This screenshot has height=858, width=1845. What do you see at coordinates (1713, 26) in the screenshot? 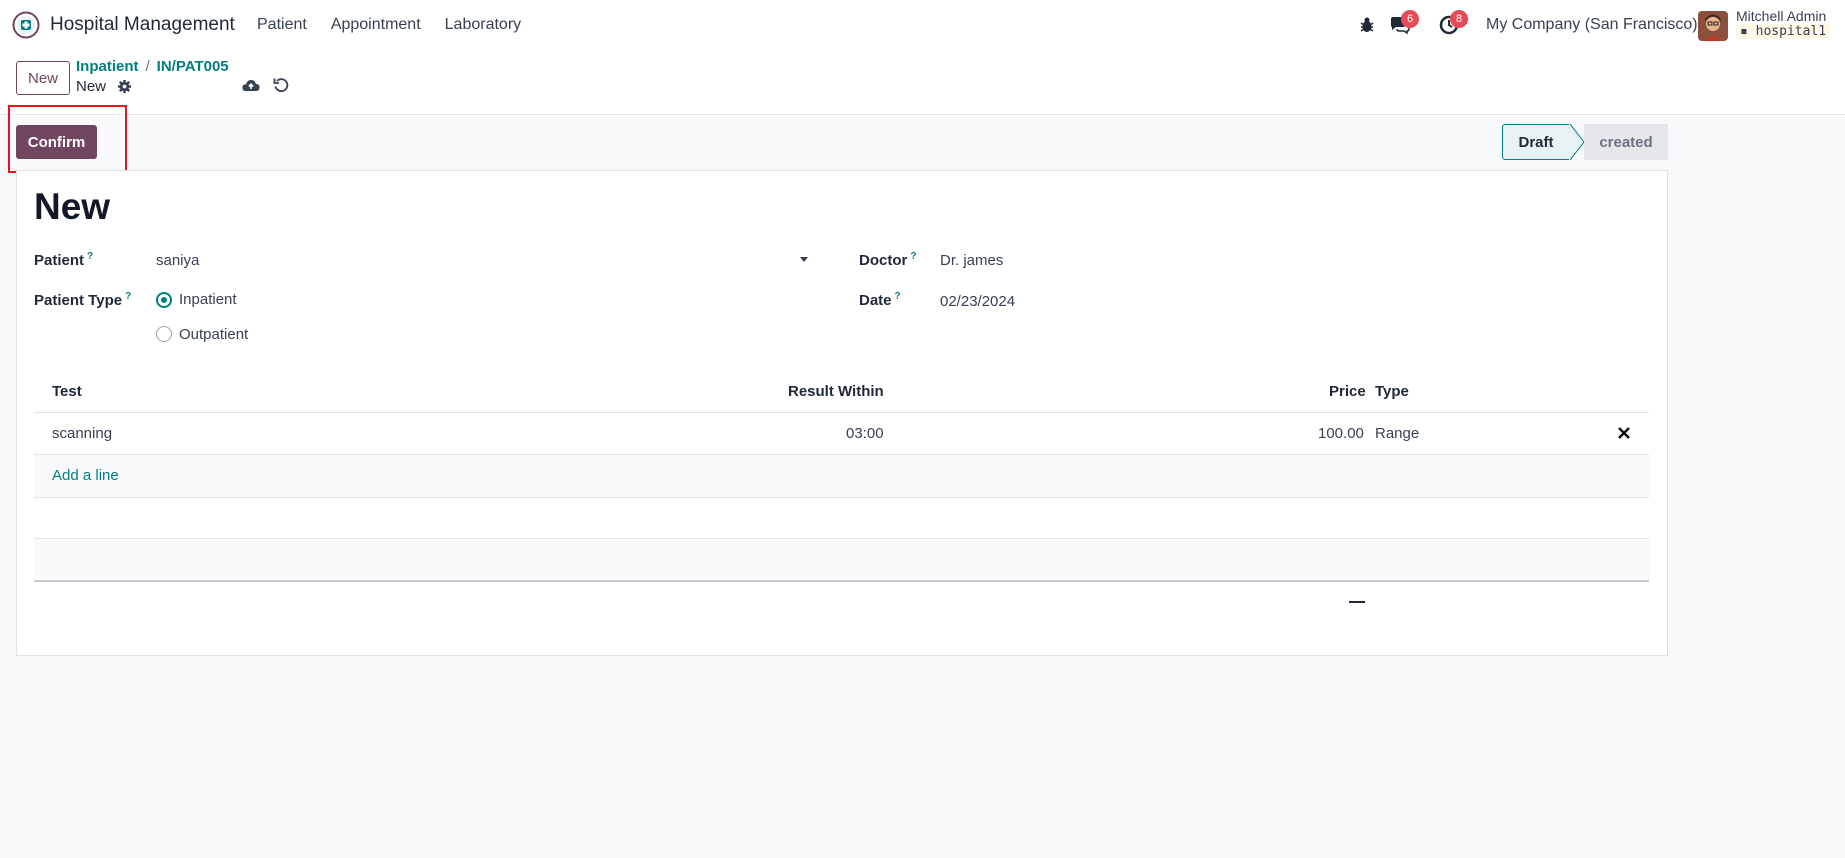
I see `user-avatar` at bounding box center [1713, 26].